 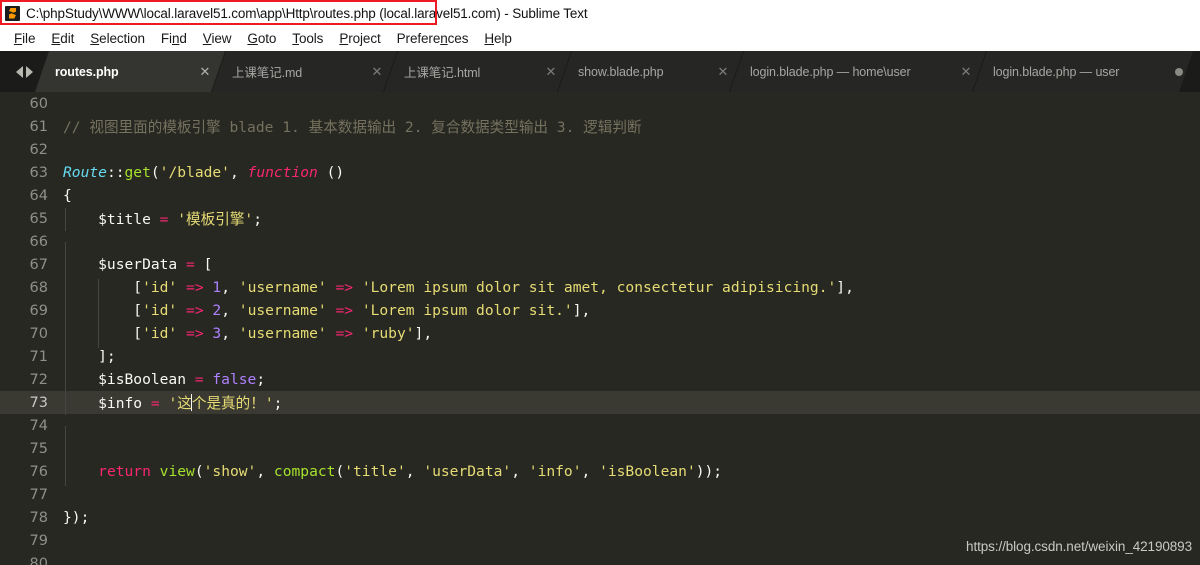 I want to click on menu-item-find: Find, so click(x=174, y=38).